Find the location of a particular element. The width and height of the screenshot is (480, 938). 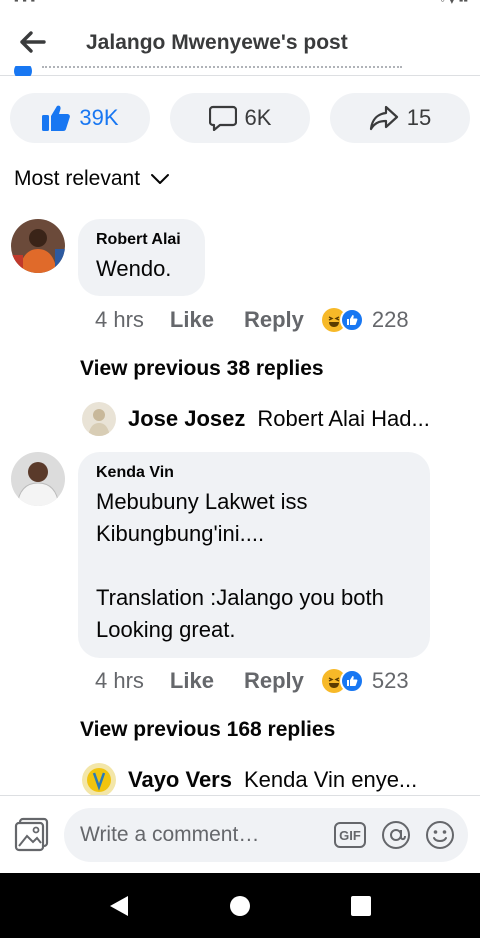

sort-label: Most relevant is located at coordinates (77, 178).